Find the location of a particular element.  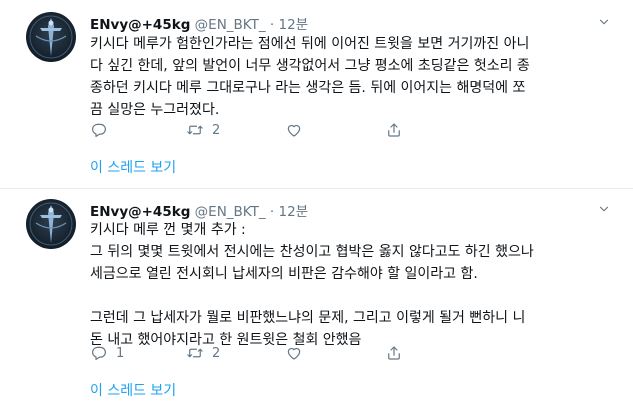

reply-button: 1 is located at coordinates (107, 353).